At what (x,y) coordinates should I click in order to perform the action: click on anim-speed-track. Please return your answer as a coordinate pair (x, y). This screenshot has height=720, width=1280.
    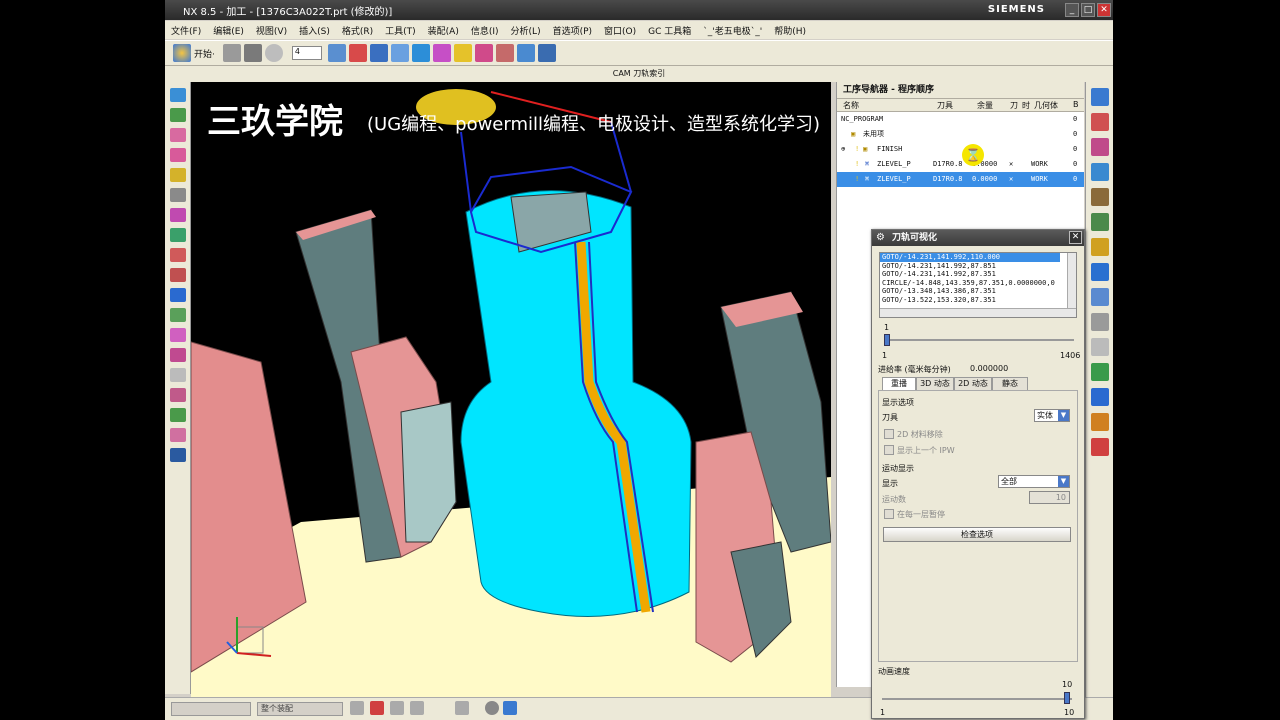
    Looking at the image, I should click on (977, 699).